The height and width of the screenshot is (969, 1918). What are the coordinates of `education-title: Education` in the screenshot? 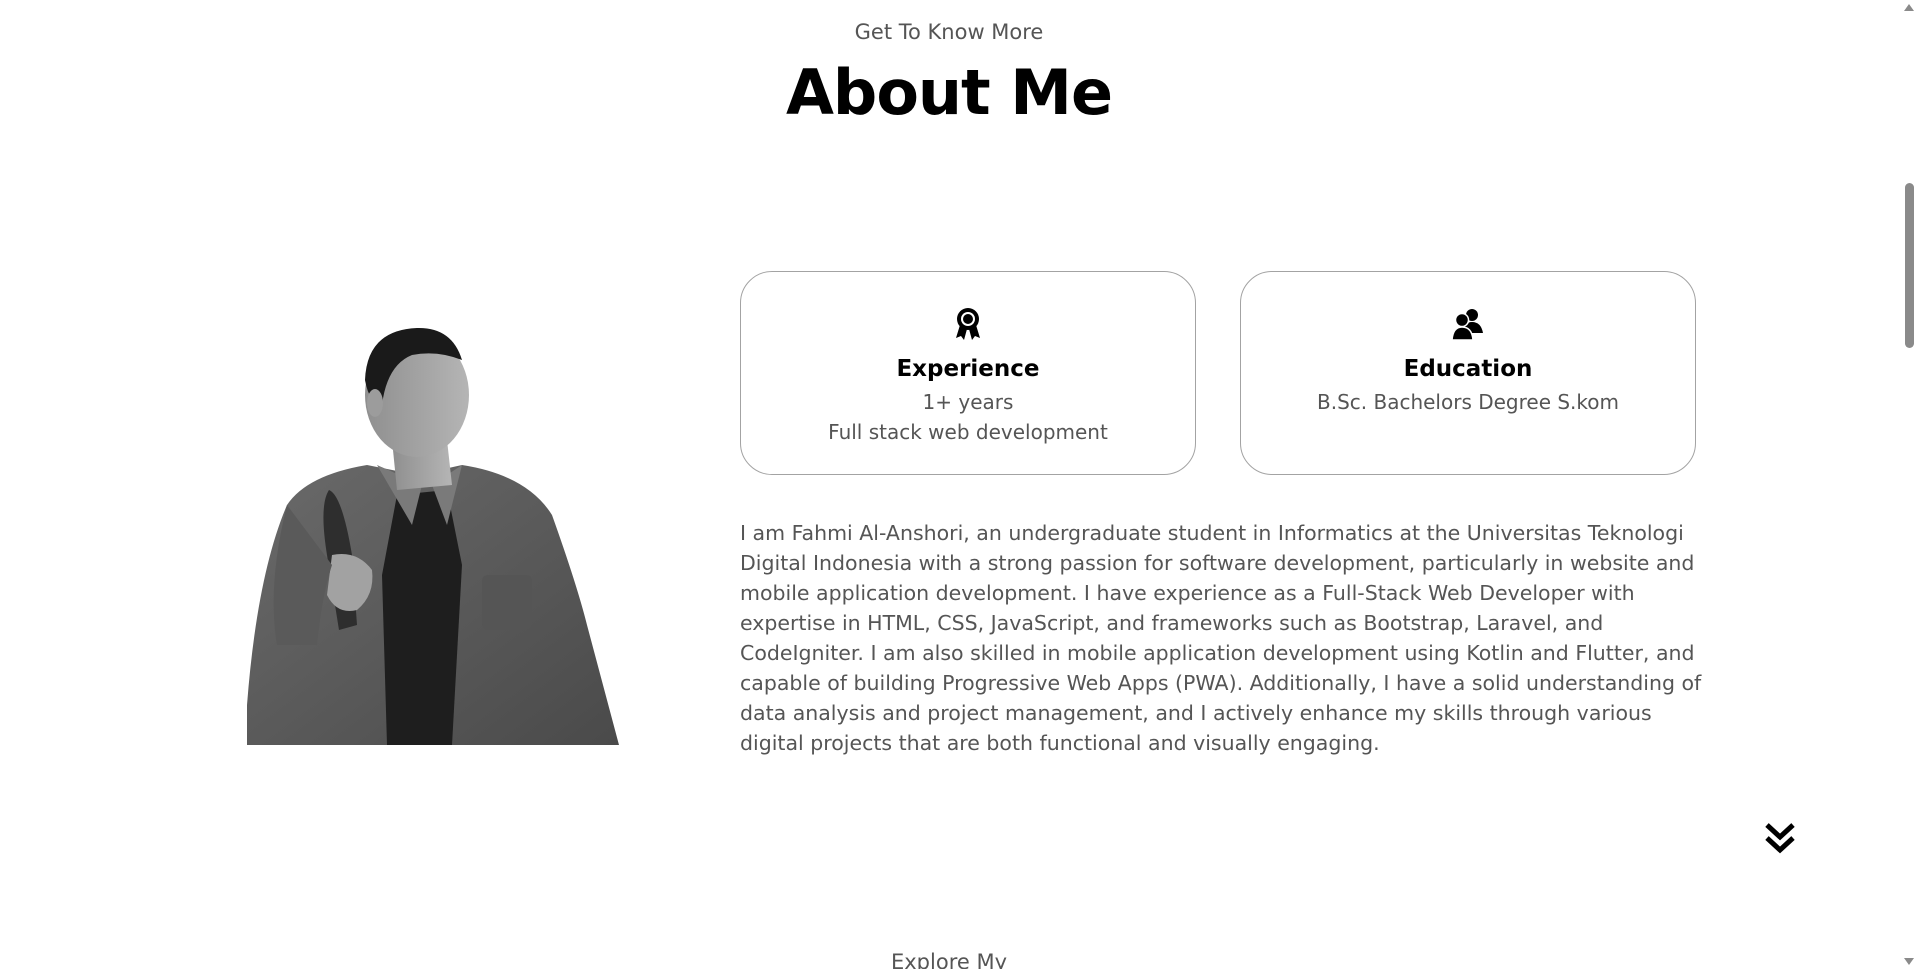 It's located at (1468, 369).